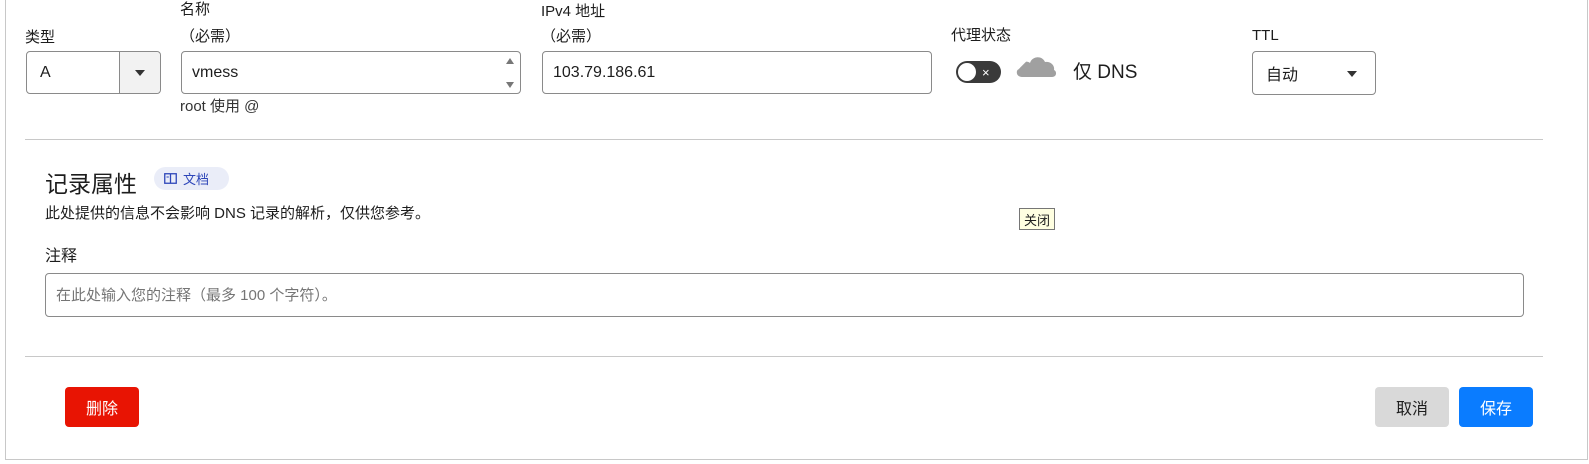 Image resolution: width=1589 pixels, height=464 pixels. Describe the element at coordinates (91, 184) in the screenshot. I see `record-attributes-title: 记录属性` at that location.